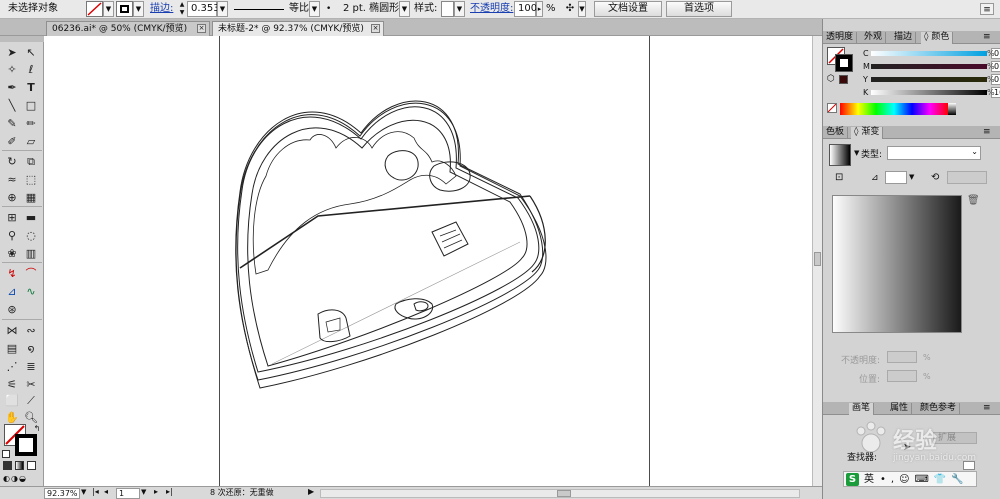  What do you see at coordinates (836, 133) in the screenshot?
I see `tab-swatches: 色板` at bounding box center [836, 133].